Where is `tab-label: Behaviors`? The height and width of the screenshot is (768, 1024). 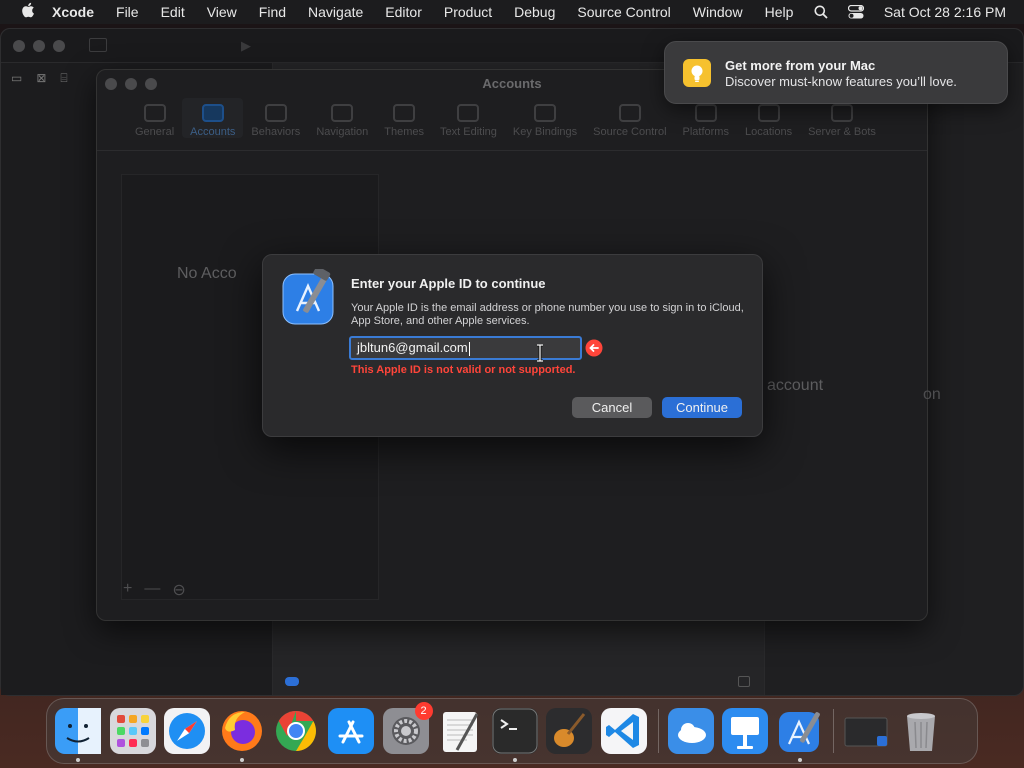 tab-label: Behaviors is located at coordinates (276, 132).